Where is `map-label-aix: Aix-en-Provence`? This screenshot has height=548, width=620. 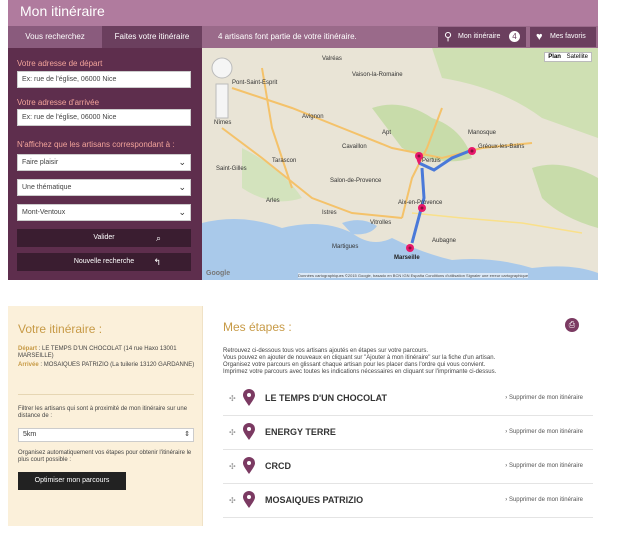
map-label-aix: Aix-en-Provence is located at coordinates (420, 203).